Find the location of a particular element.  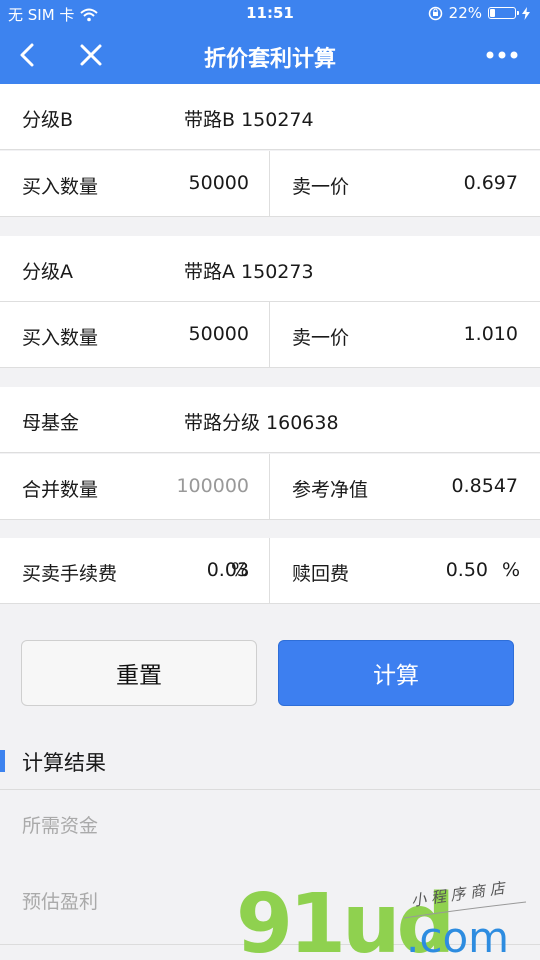

battery-icon is located at coordinates (503, 13).